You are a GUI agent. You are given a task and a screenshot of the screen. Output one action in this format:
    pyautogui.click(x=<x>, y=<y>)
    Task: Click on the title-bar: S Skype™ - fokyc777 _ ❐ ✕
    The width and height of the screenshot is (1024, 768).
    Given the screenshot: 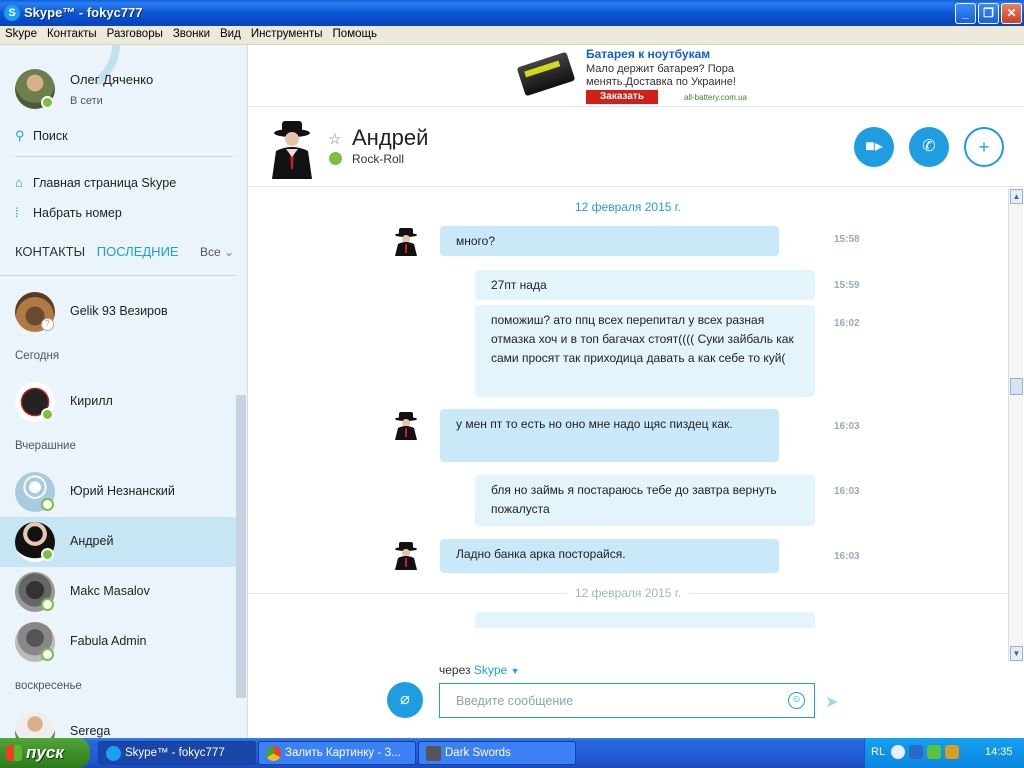 What is the action you would take?
    pyautogui.click(x=512, y=13)
    